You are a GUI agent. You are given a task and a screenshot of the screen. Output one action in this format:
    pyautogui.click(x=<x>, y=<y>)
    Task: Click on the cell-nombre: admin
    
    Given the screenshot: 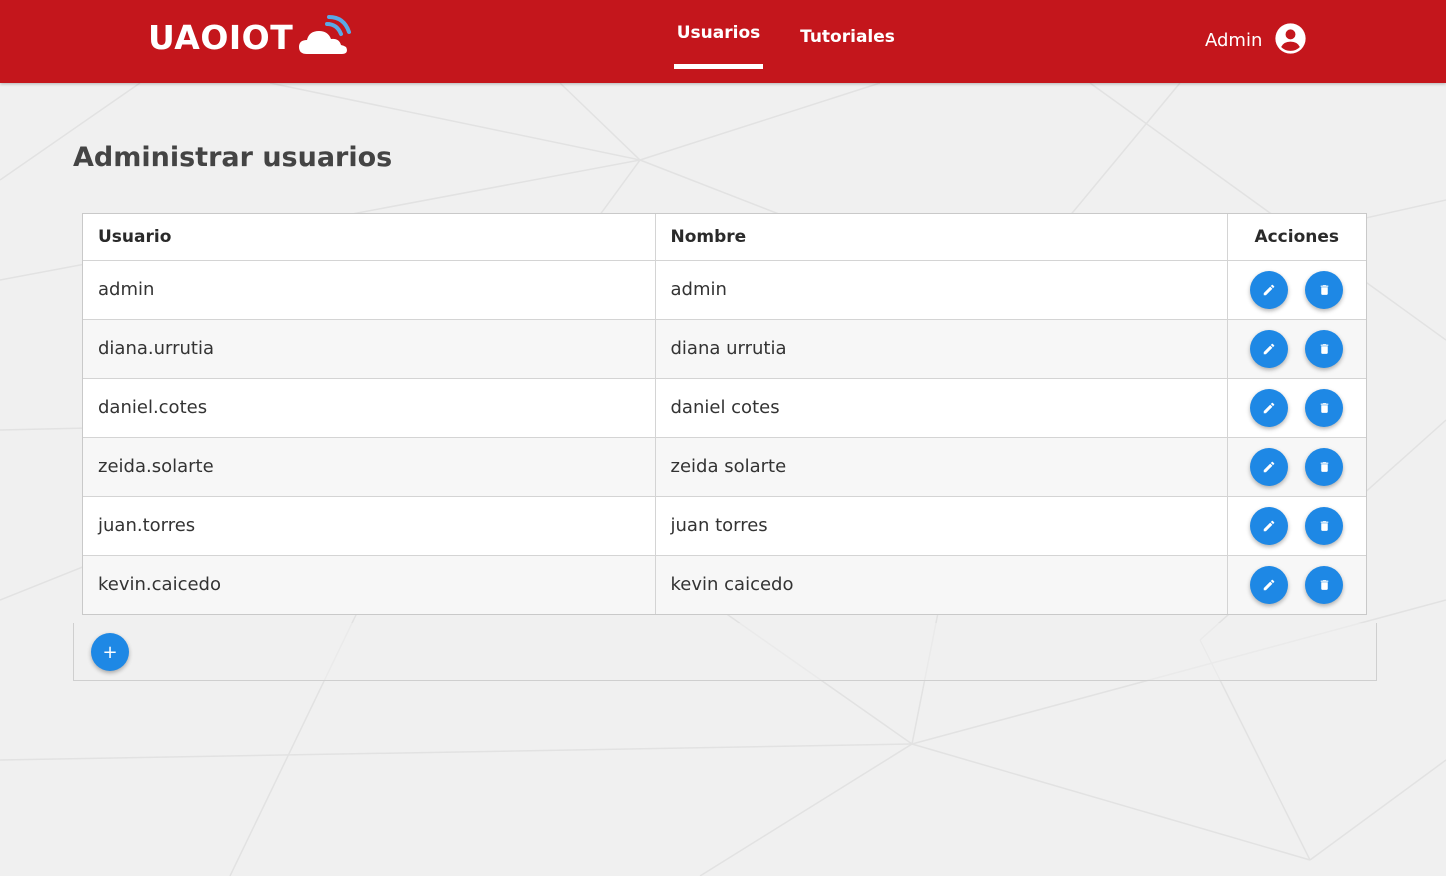 What is the action you would take?
    pyautogui.click(x=941, y=290)
    